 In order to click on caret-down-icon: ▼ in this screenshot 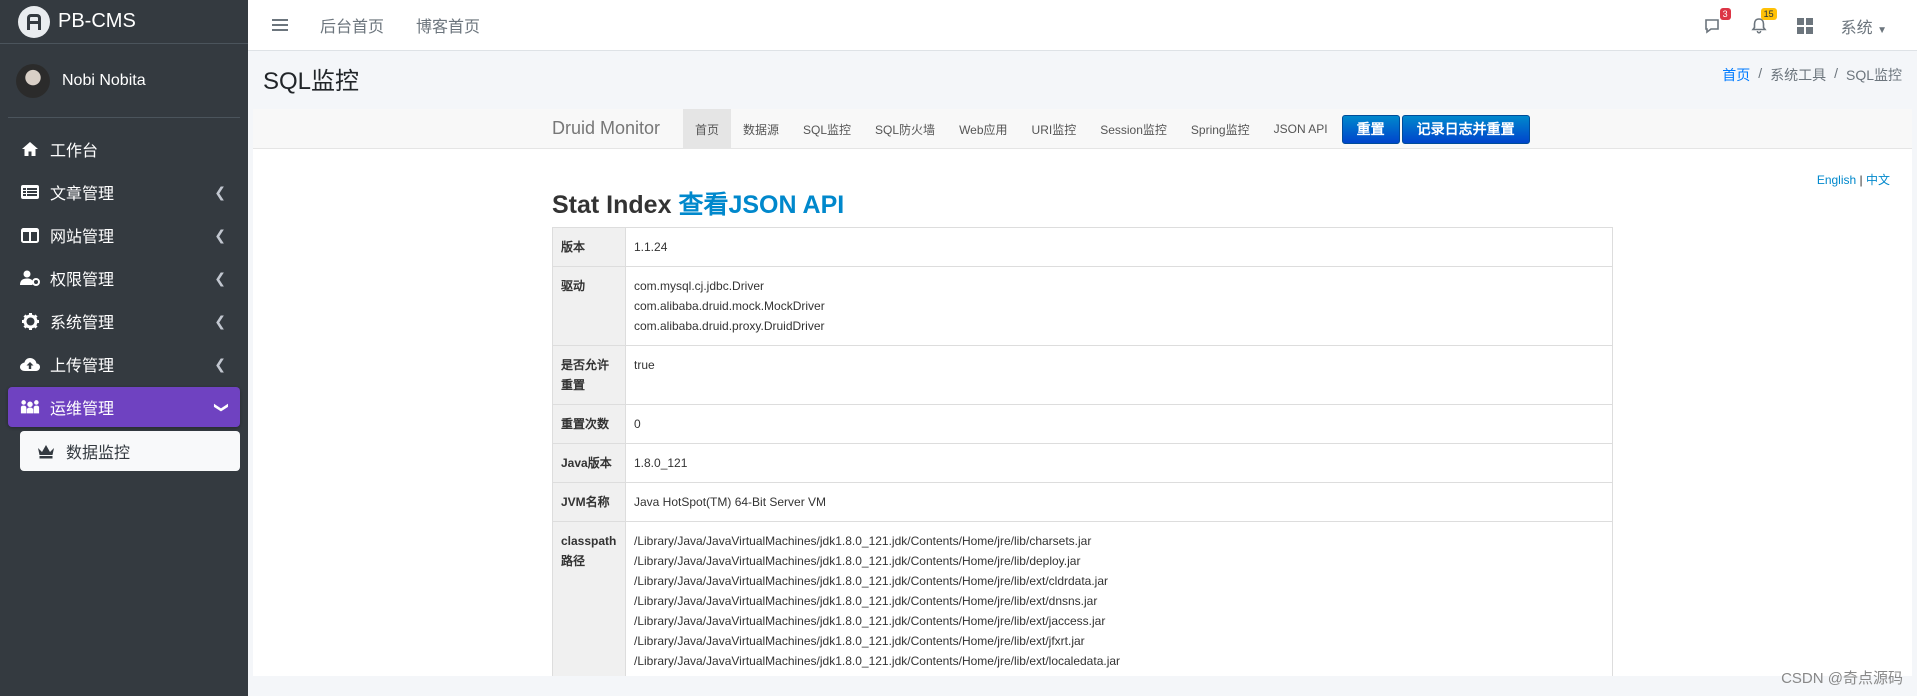, I will do `click(1882, 30)`.